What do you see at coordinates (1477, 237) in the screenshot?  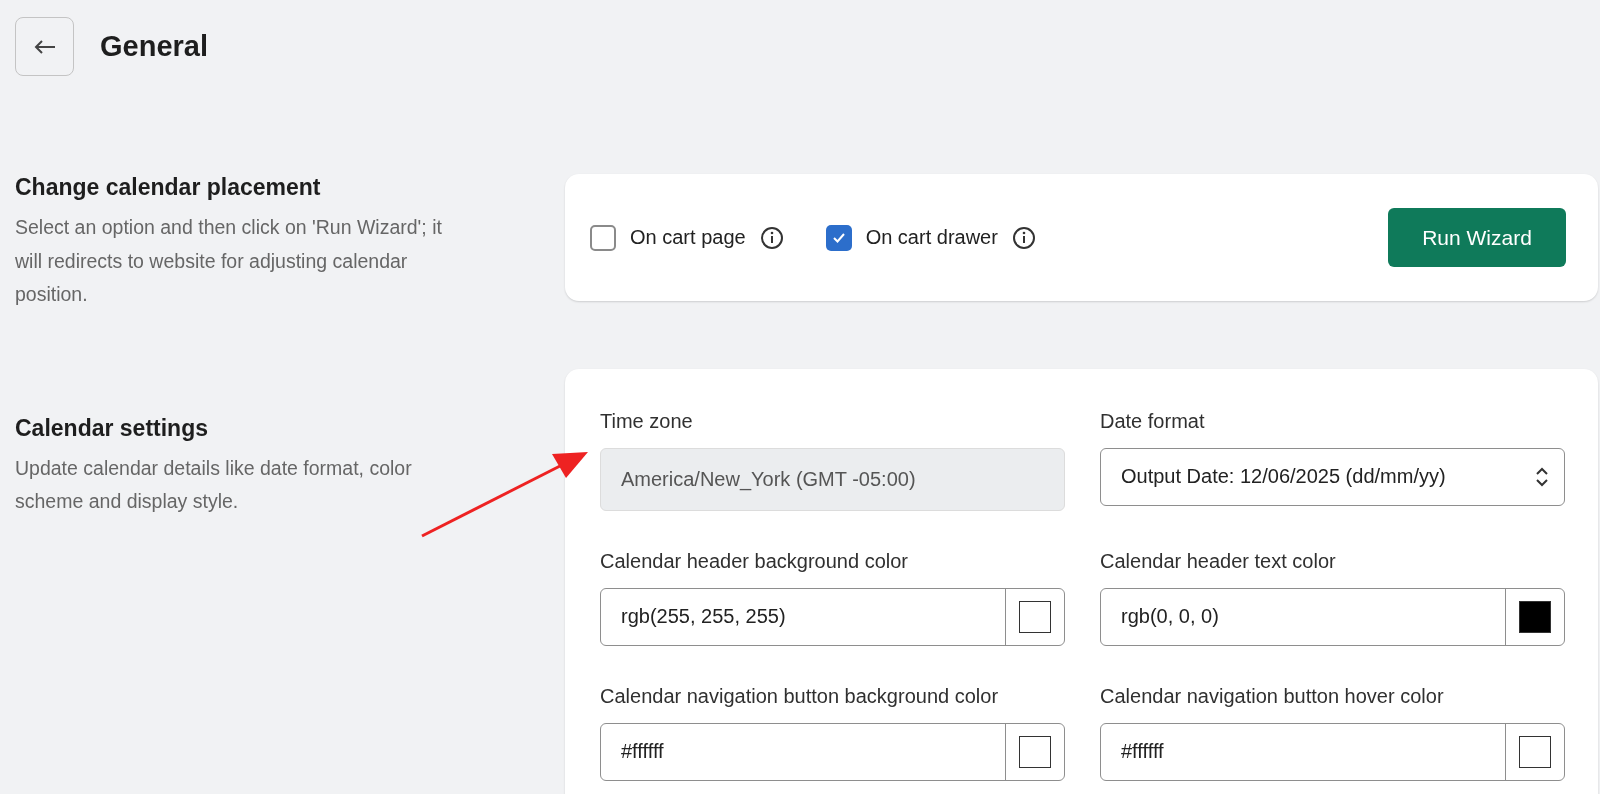 I see `run-wizard-button: Run Wizard` at bounding box center [1477, 237].